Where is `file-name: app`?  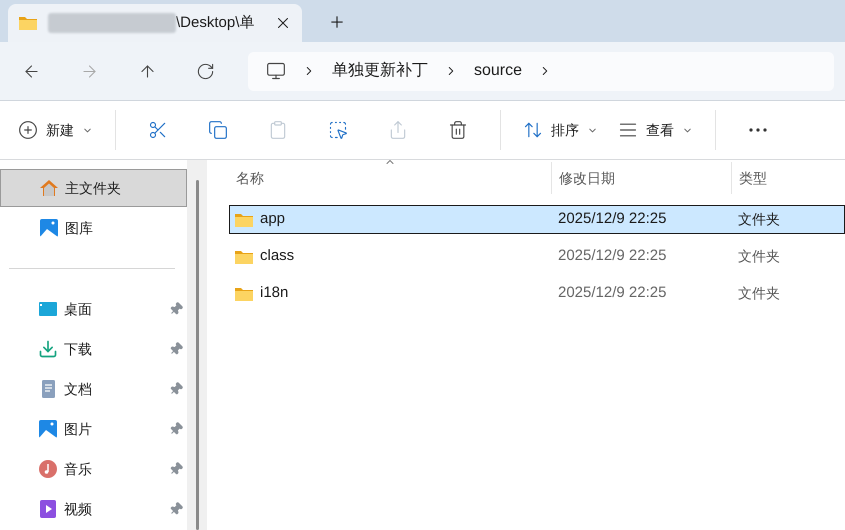 file-name: app is located at coordinates (273, 219).